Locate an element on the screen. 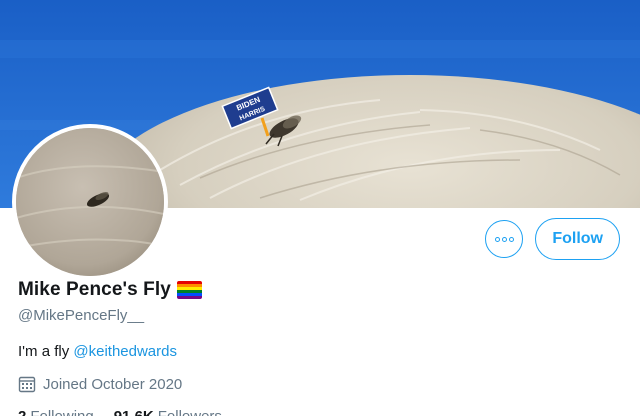 The height and width of the screenshot is (416, 640). avatar-image is located at coordinates (90, 202).